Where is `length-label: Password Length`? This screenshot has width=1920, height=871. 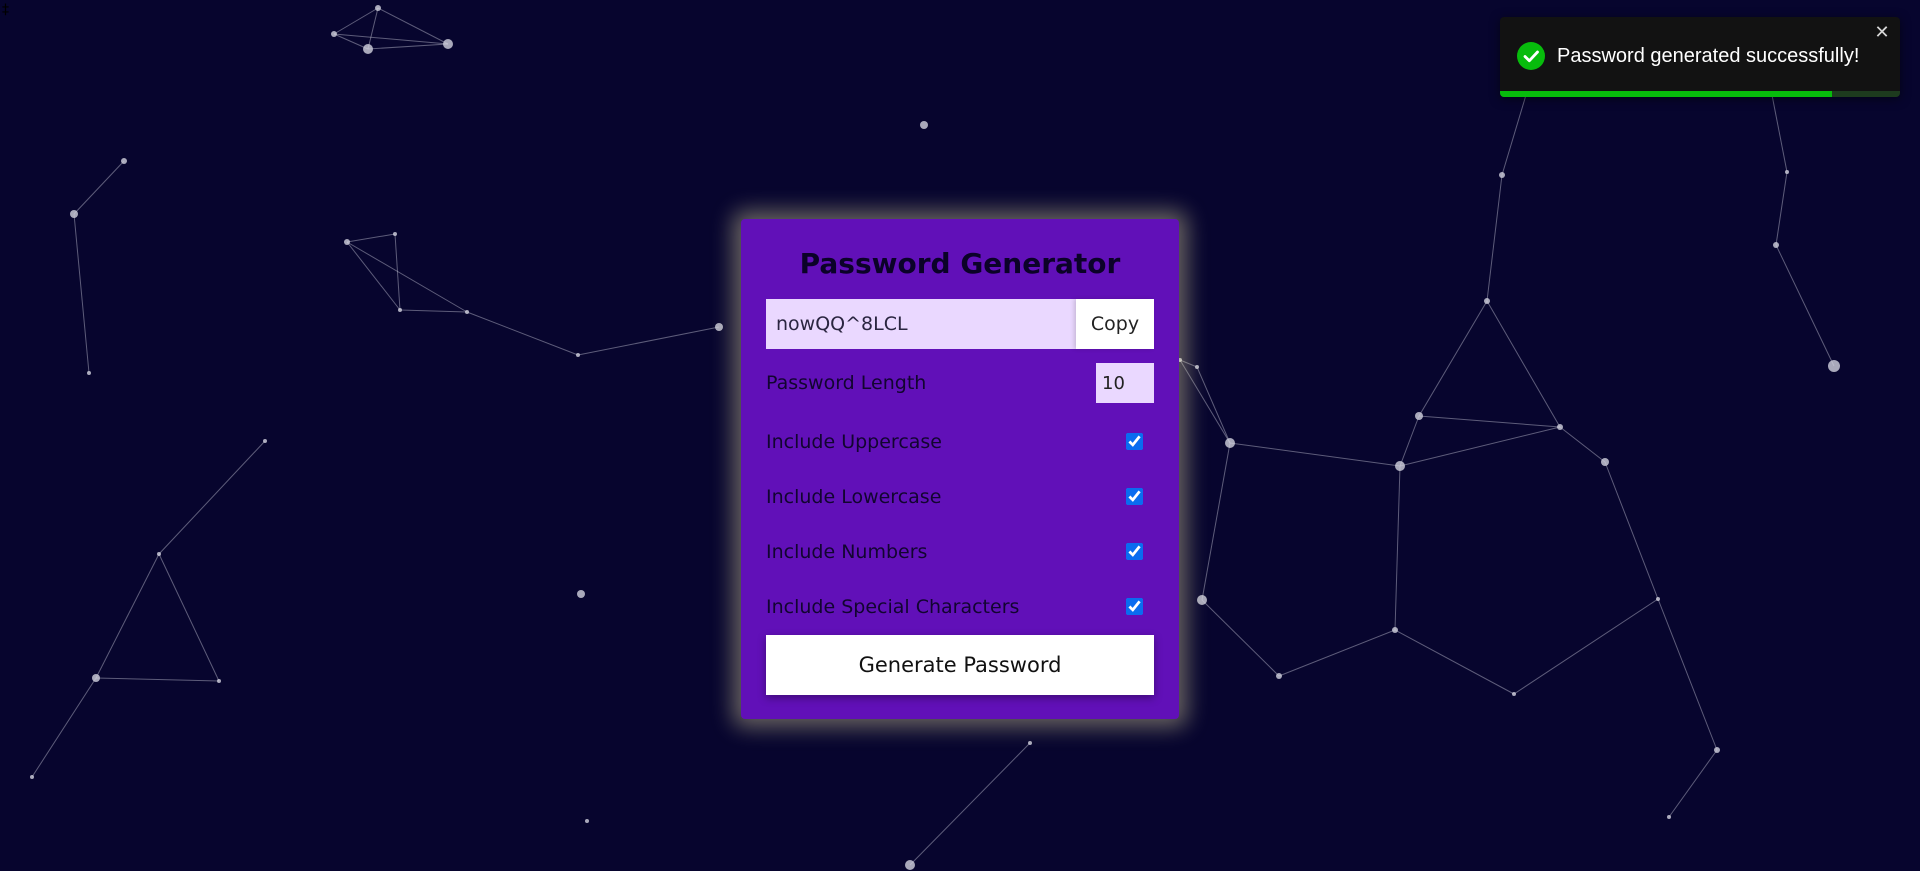 length-label: Password Length is located at coordinates (846, 383).